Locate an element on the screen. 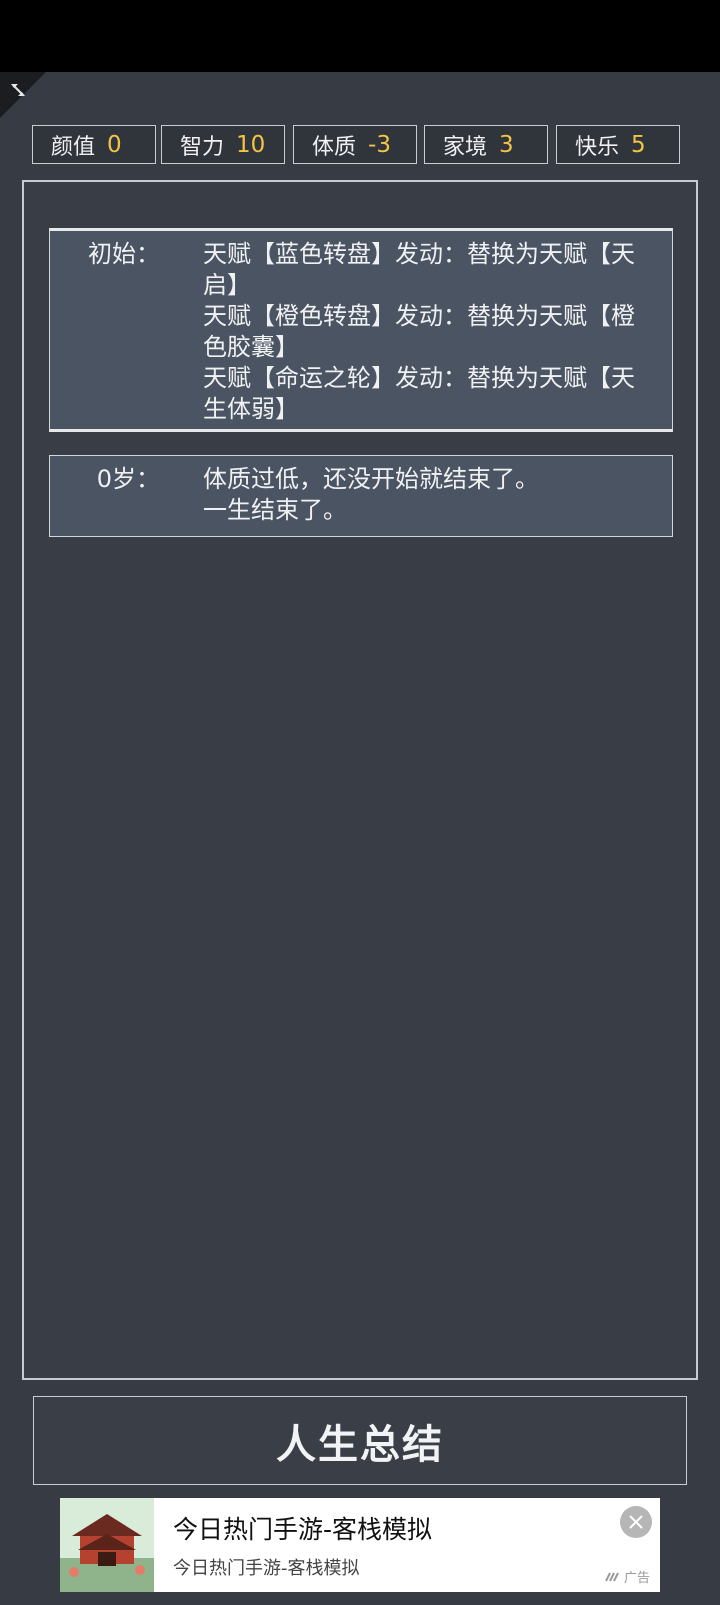 This screenshot has height=1605, width=720. stat-intelligence: 智力 10 is located at coordinates (223, 144).